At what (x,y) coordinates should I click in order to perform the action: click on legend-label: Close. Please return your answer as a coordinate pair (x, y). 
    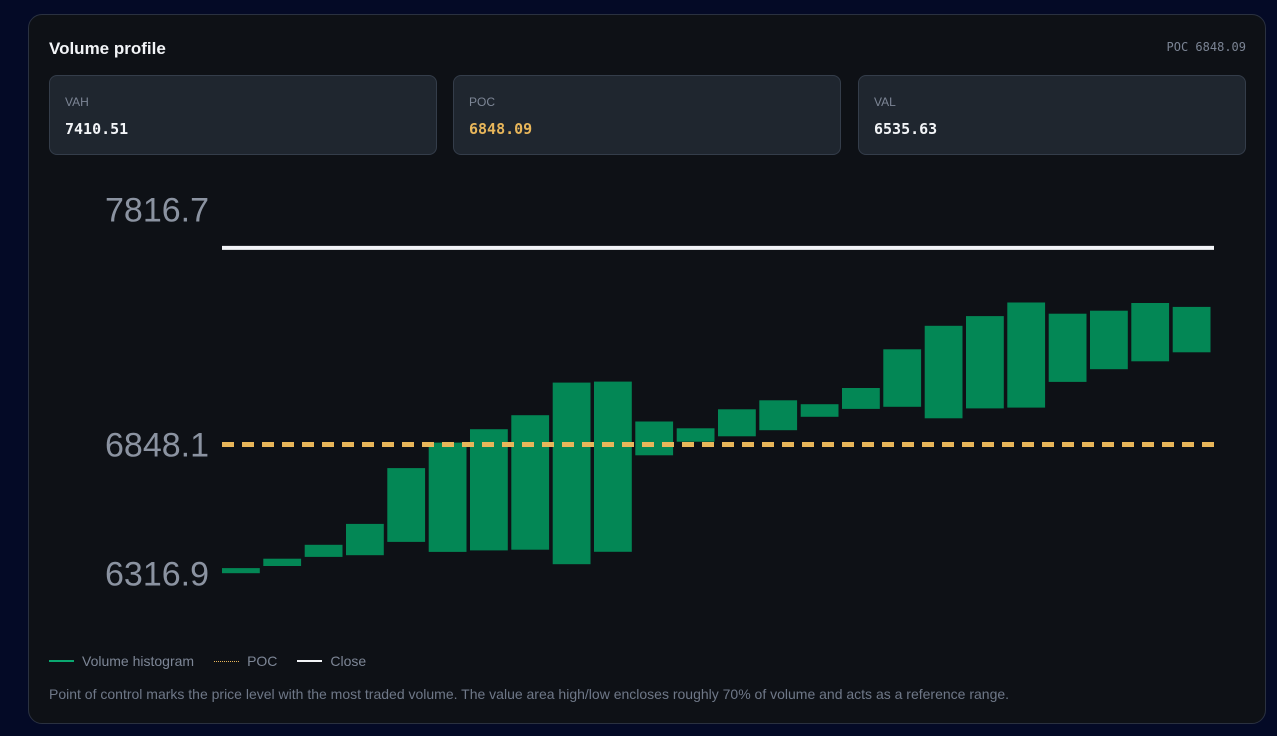
    Looking at the image, I should click on (348, 661).